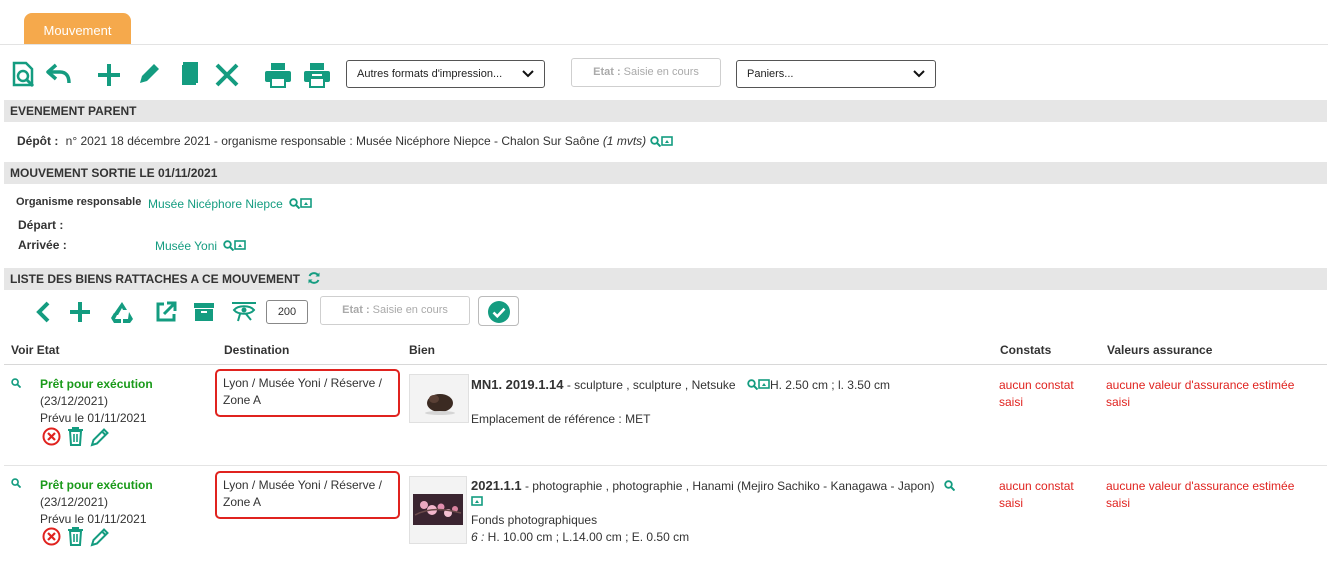  What do you see at coordinates (43, 312) in the screenshot?
I see `back-chevron-icon` at bounding box center [43, 312].